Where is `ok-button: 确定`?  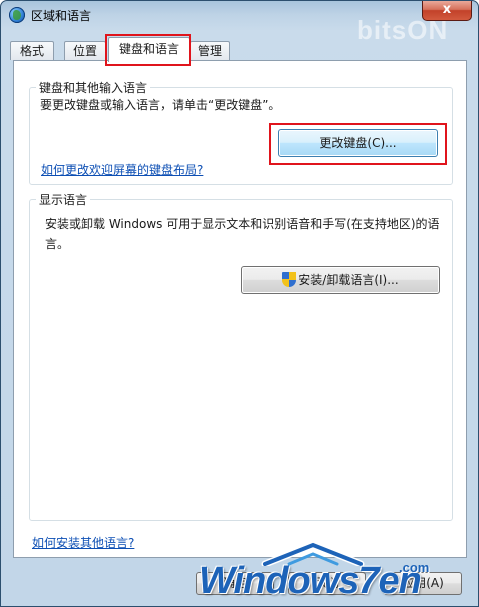 ok-button: 确定 is located at coordinates (235, 583).